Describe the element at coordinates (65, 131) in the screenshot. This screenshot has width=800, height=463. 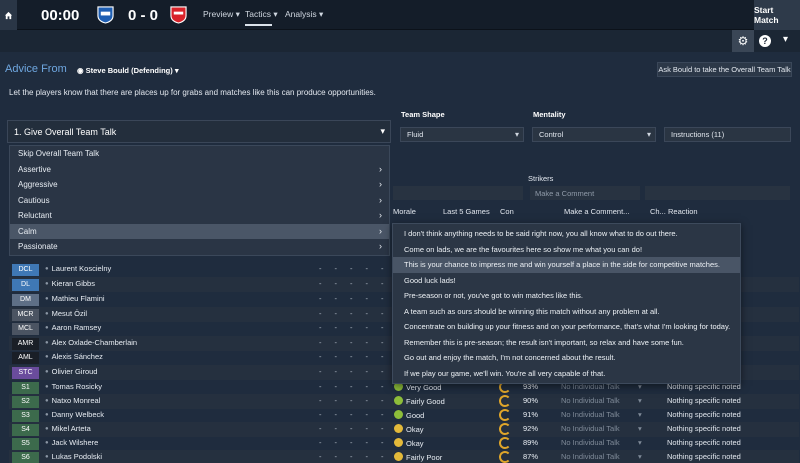
I see `team-talk-title: 1. Give Overall Team Talk` at that location.